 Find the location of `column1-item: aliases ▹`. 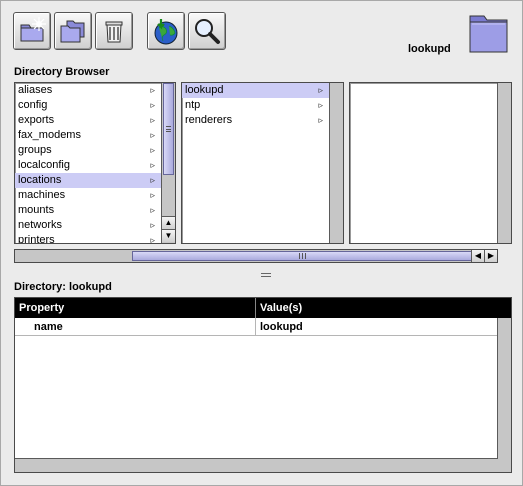

column1-item: aliases ▹ is located at coordinates (88, 90).